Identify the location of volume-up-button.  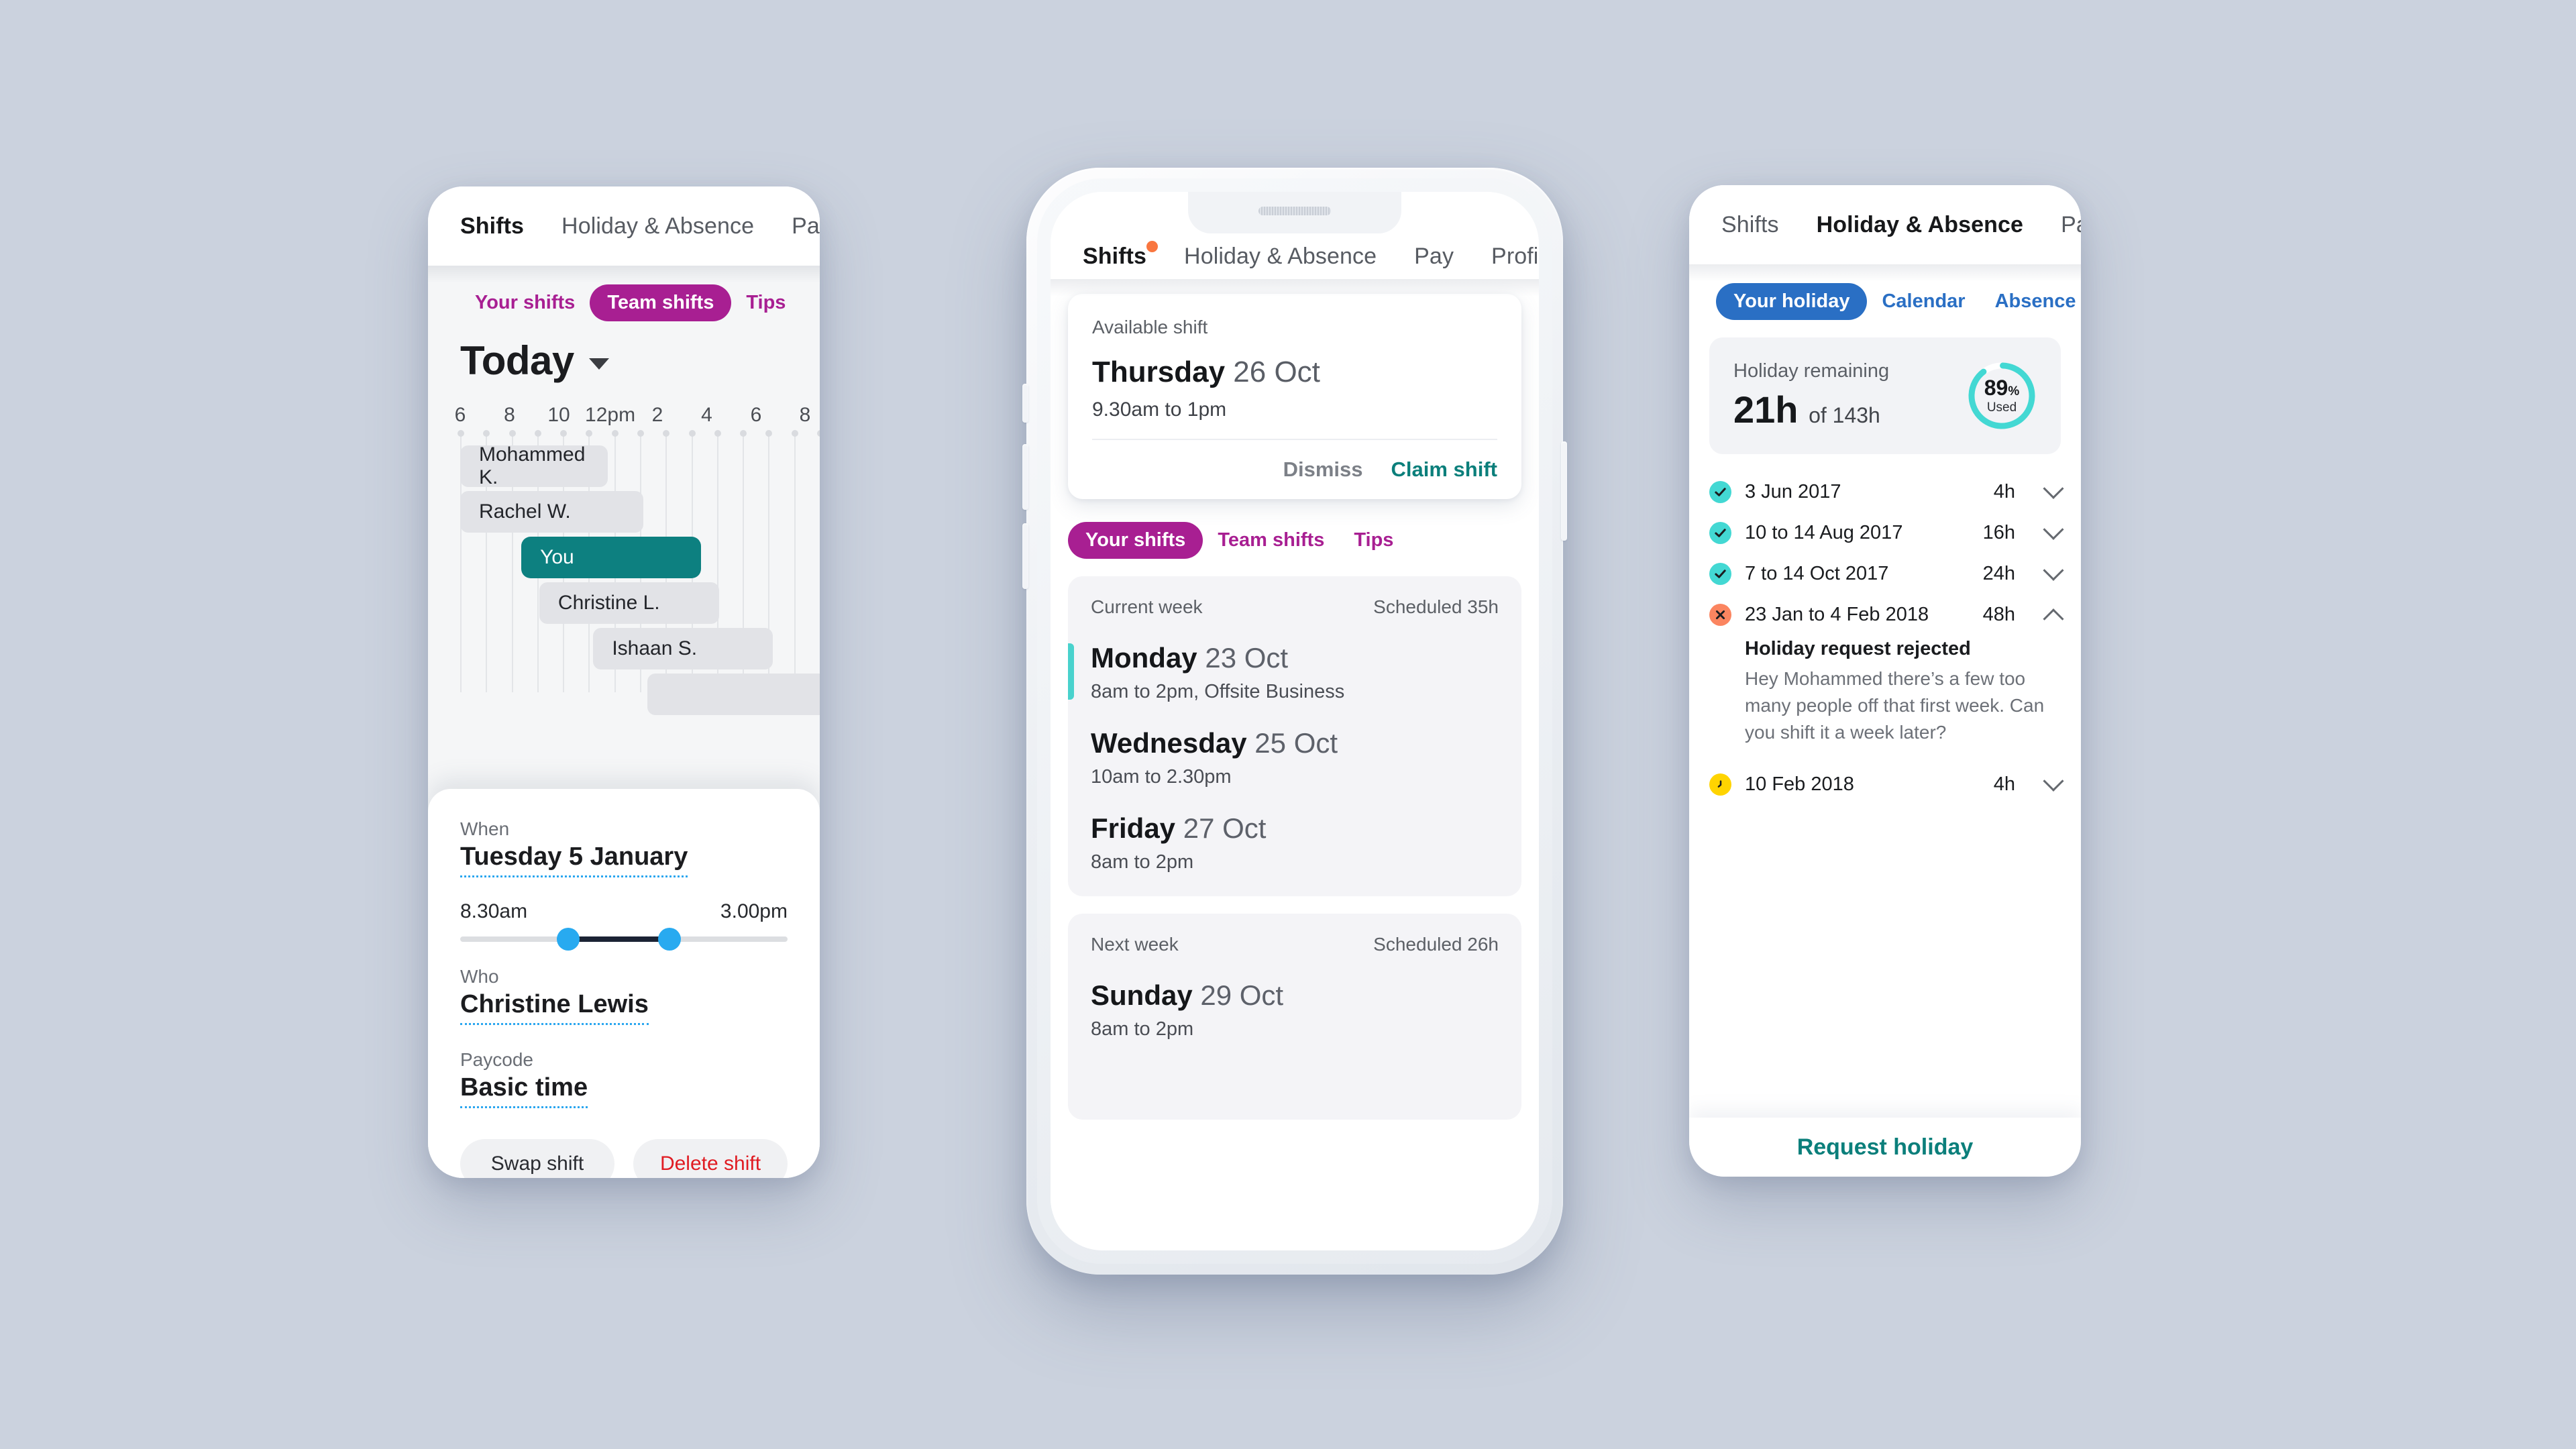
(1025, 477).